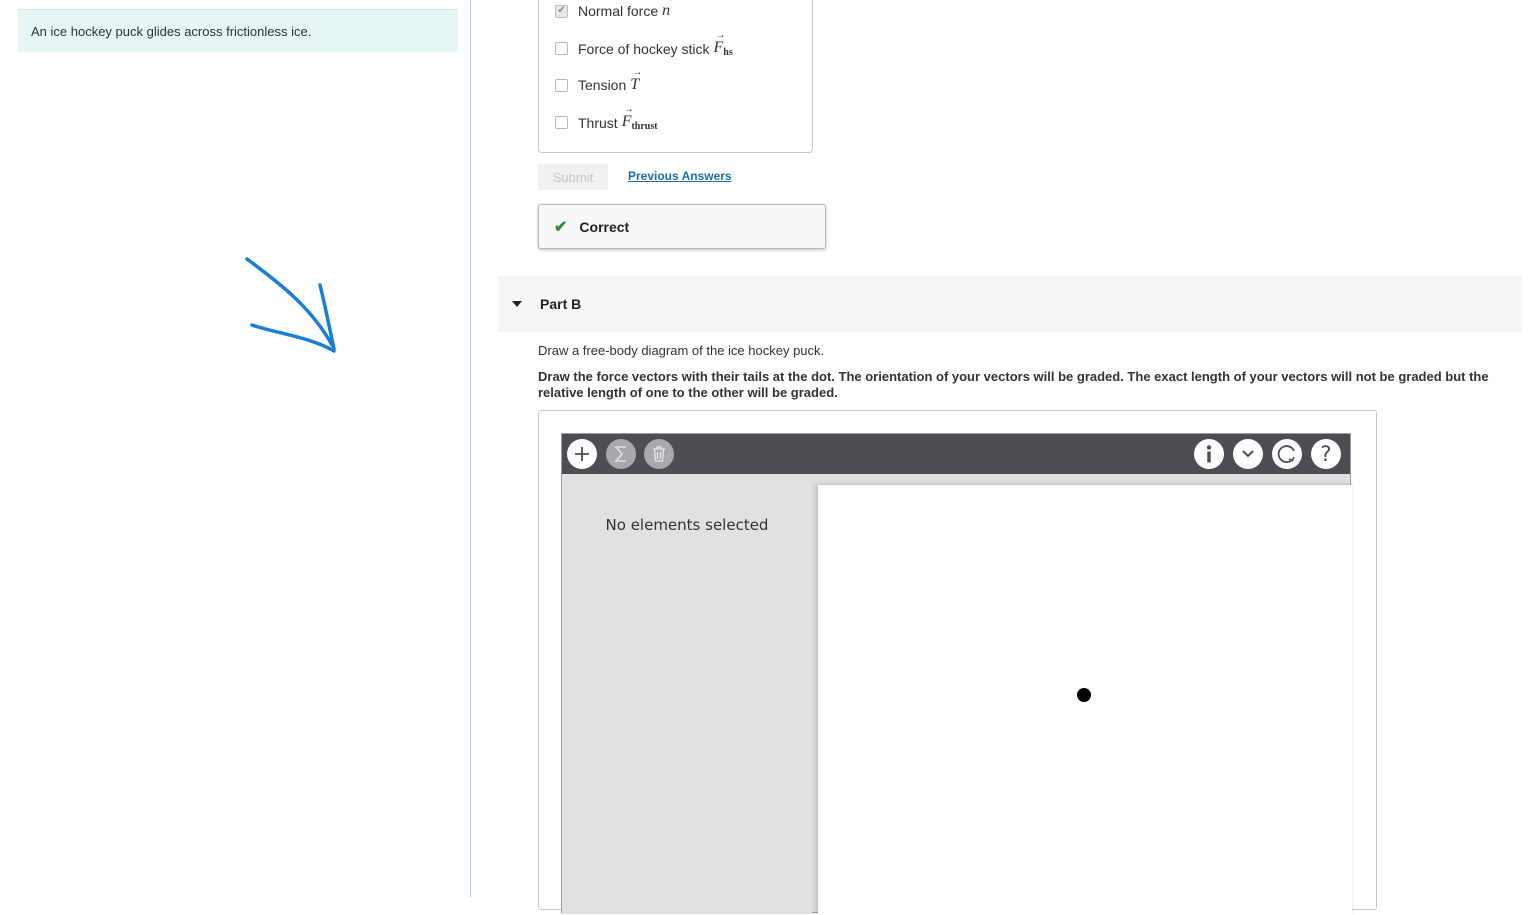 The image size is (1535, 915). Describe the element at coordinates (687, 694) in the screenshot. I see `properties-panel: No elements selected` at that location.